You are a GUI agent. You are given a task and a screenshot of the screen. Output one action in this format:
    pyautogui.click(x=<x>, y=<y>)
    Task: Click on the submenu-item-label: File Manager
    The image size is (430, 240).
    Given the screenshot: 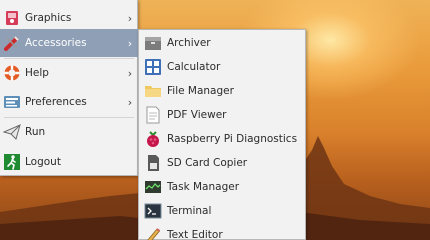 What is the action you would take?
    pyautogui.click(x=200, y=91)
    